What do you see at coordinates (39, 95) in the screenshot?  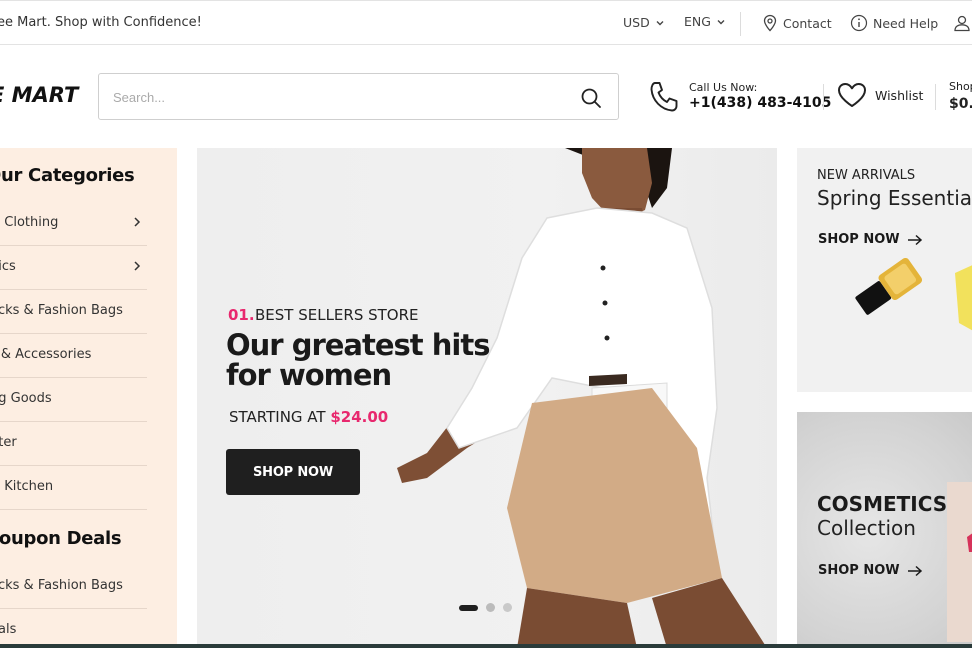 I see `site-logo: E MART` at bounding box center [39, 95].